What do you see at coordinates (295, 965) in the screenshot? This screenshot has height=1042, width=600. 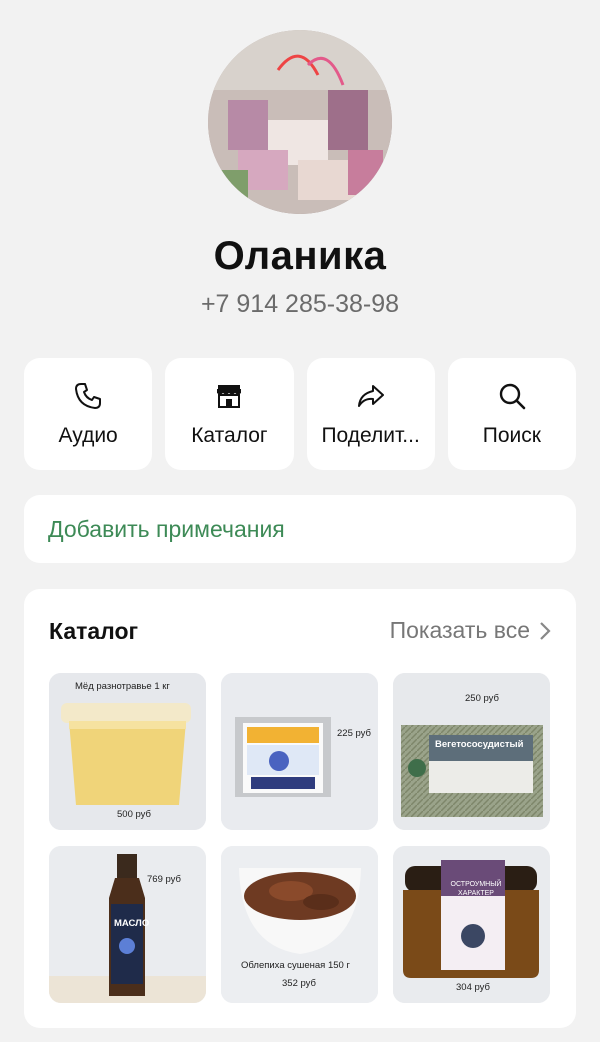 I see `item-caption: Облепиха сушеная 150 г` at bounding box center [295, 965].